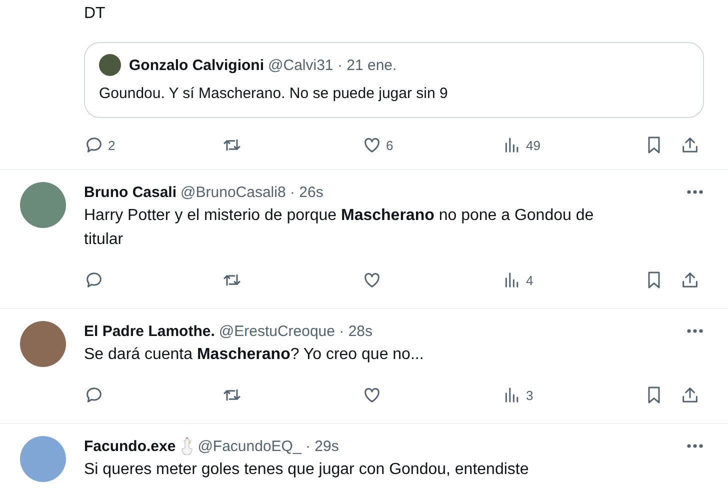  Describe the element at coordinates (130, 446) in the screenshot. I see `user-name: Facundo.exe` at that location.